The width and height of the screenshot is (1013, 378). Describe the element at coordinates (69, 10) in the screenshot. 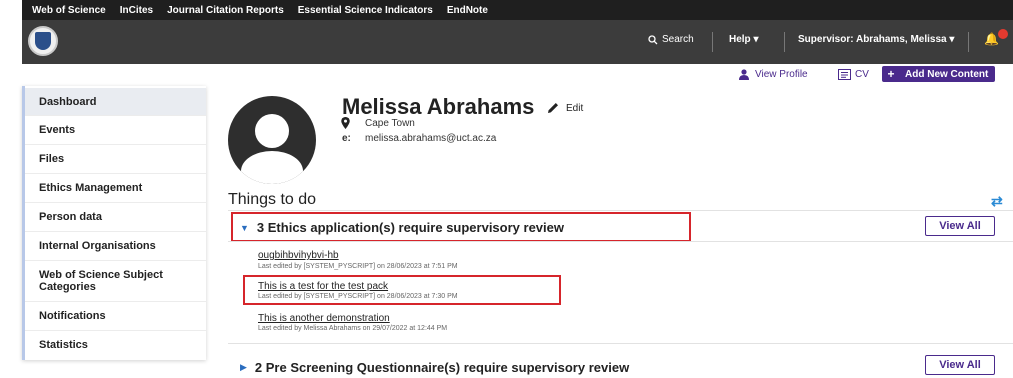

I see `product-link-wos: Web of Science` at that location.